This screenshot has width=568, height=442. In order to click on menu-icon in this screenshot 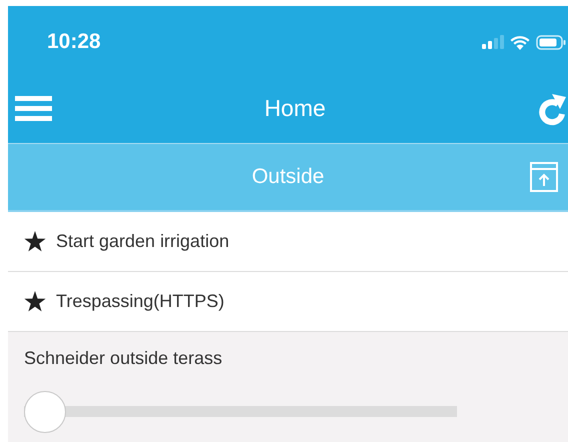, I will do `click(33, 108)`.